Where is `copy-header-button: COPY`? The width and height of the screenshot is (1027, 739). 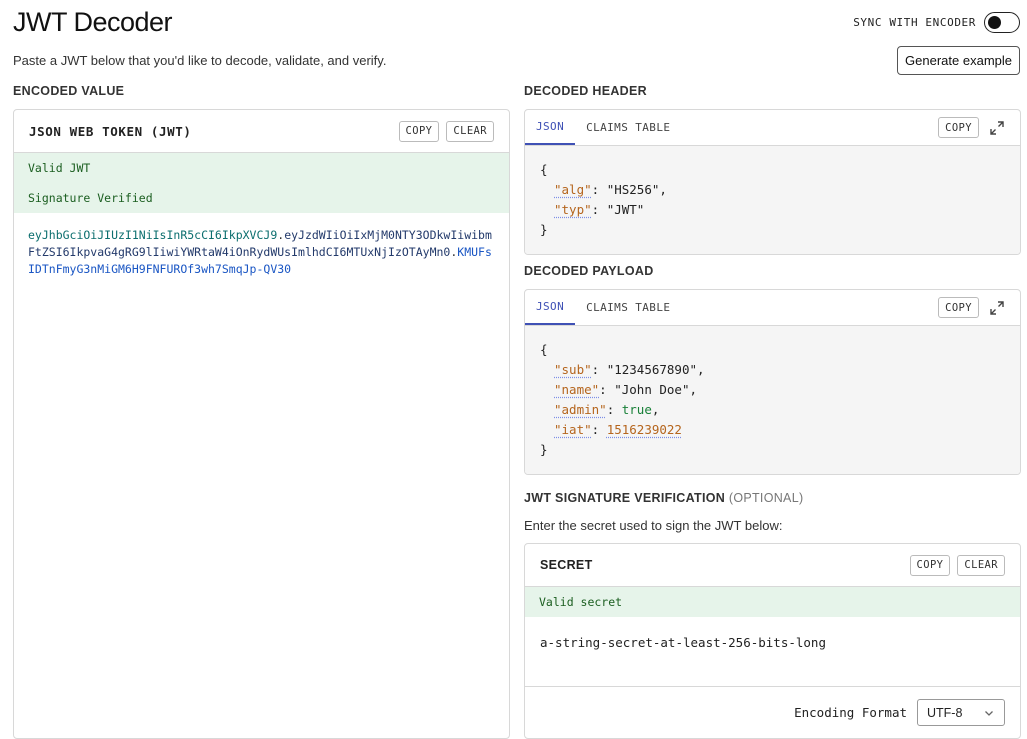
copy-header-button: COPY is located at coordinates (958, 127).